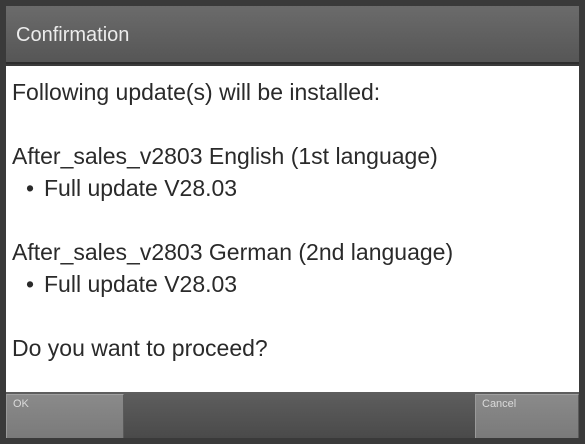  Describe the element at coordinates (291, 188) in the screenshot. I see `update-detail-english: • Full update V28.03` at that location.